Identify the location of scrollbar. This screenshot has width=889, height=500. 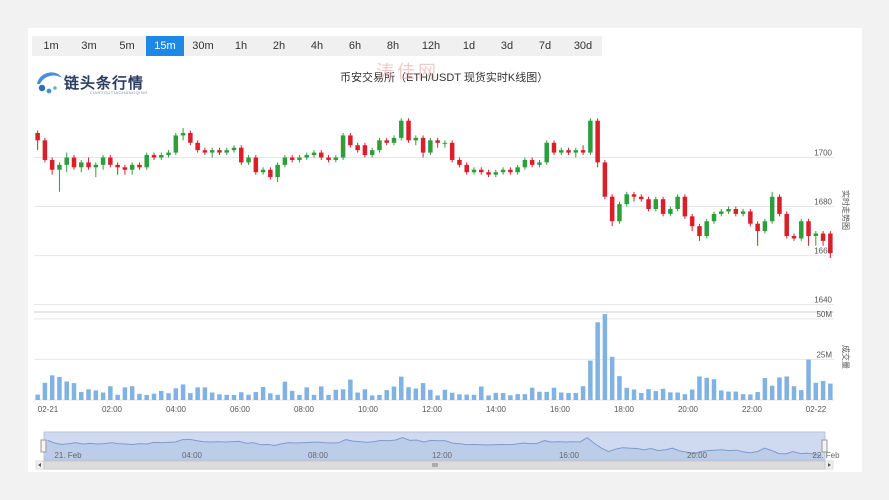
(434, 465).